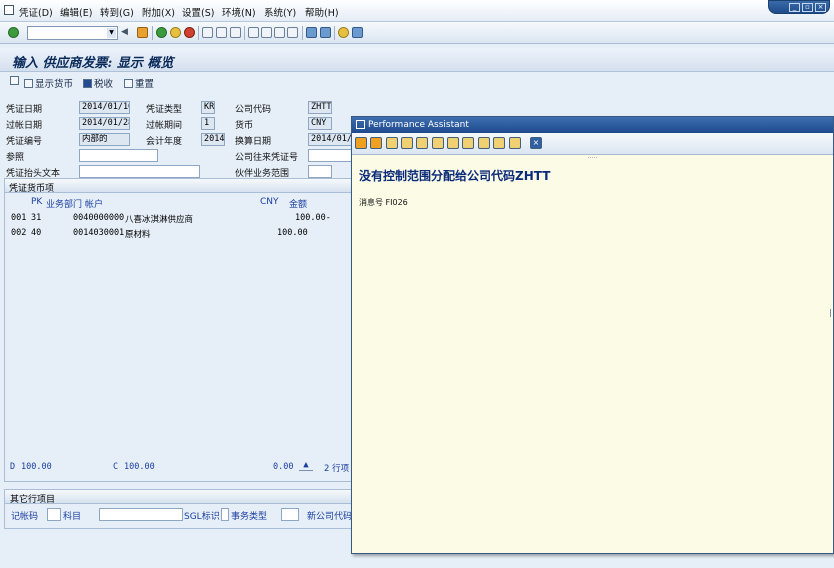 This screenshot has height=568, width=834. I want to click on document-icon, so click(468, 143).